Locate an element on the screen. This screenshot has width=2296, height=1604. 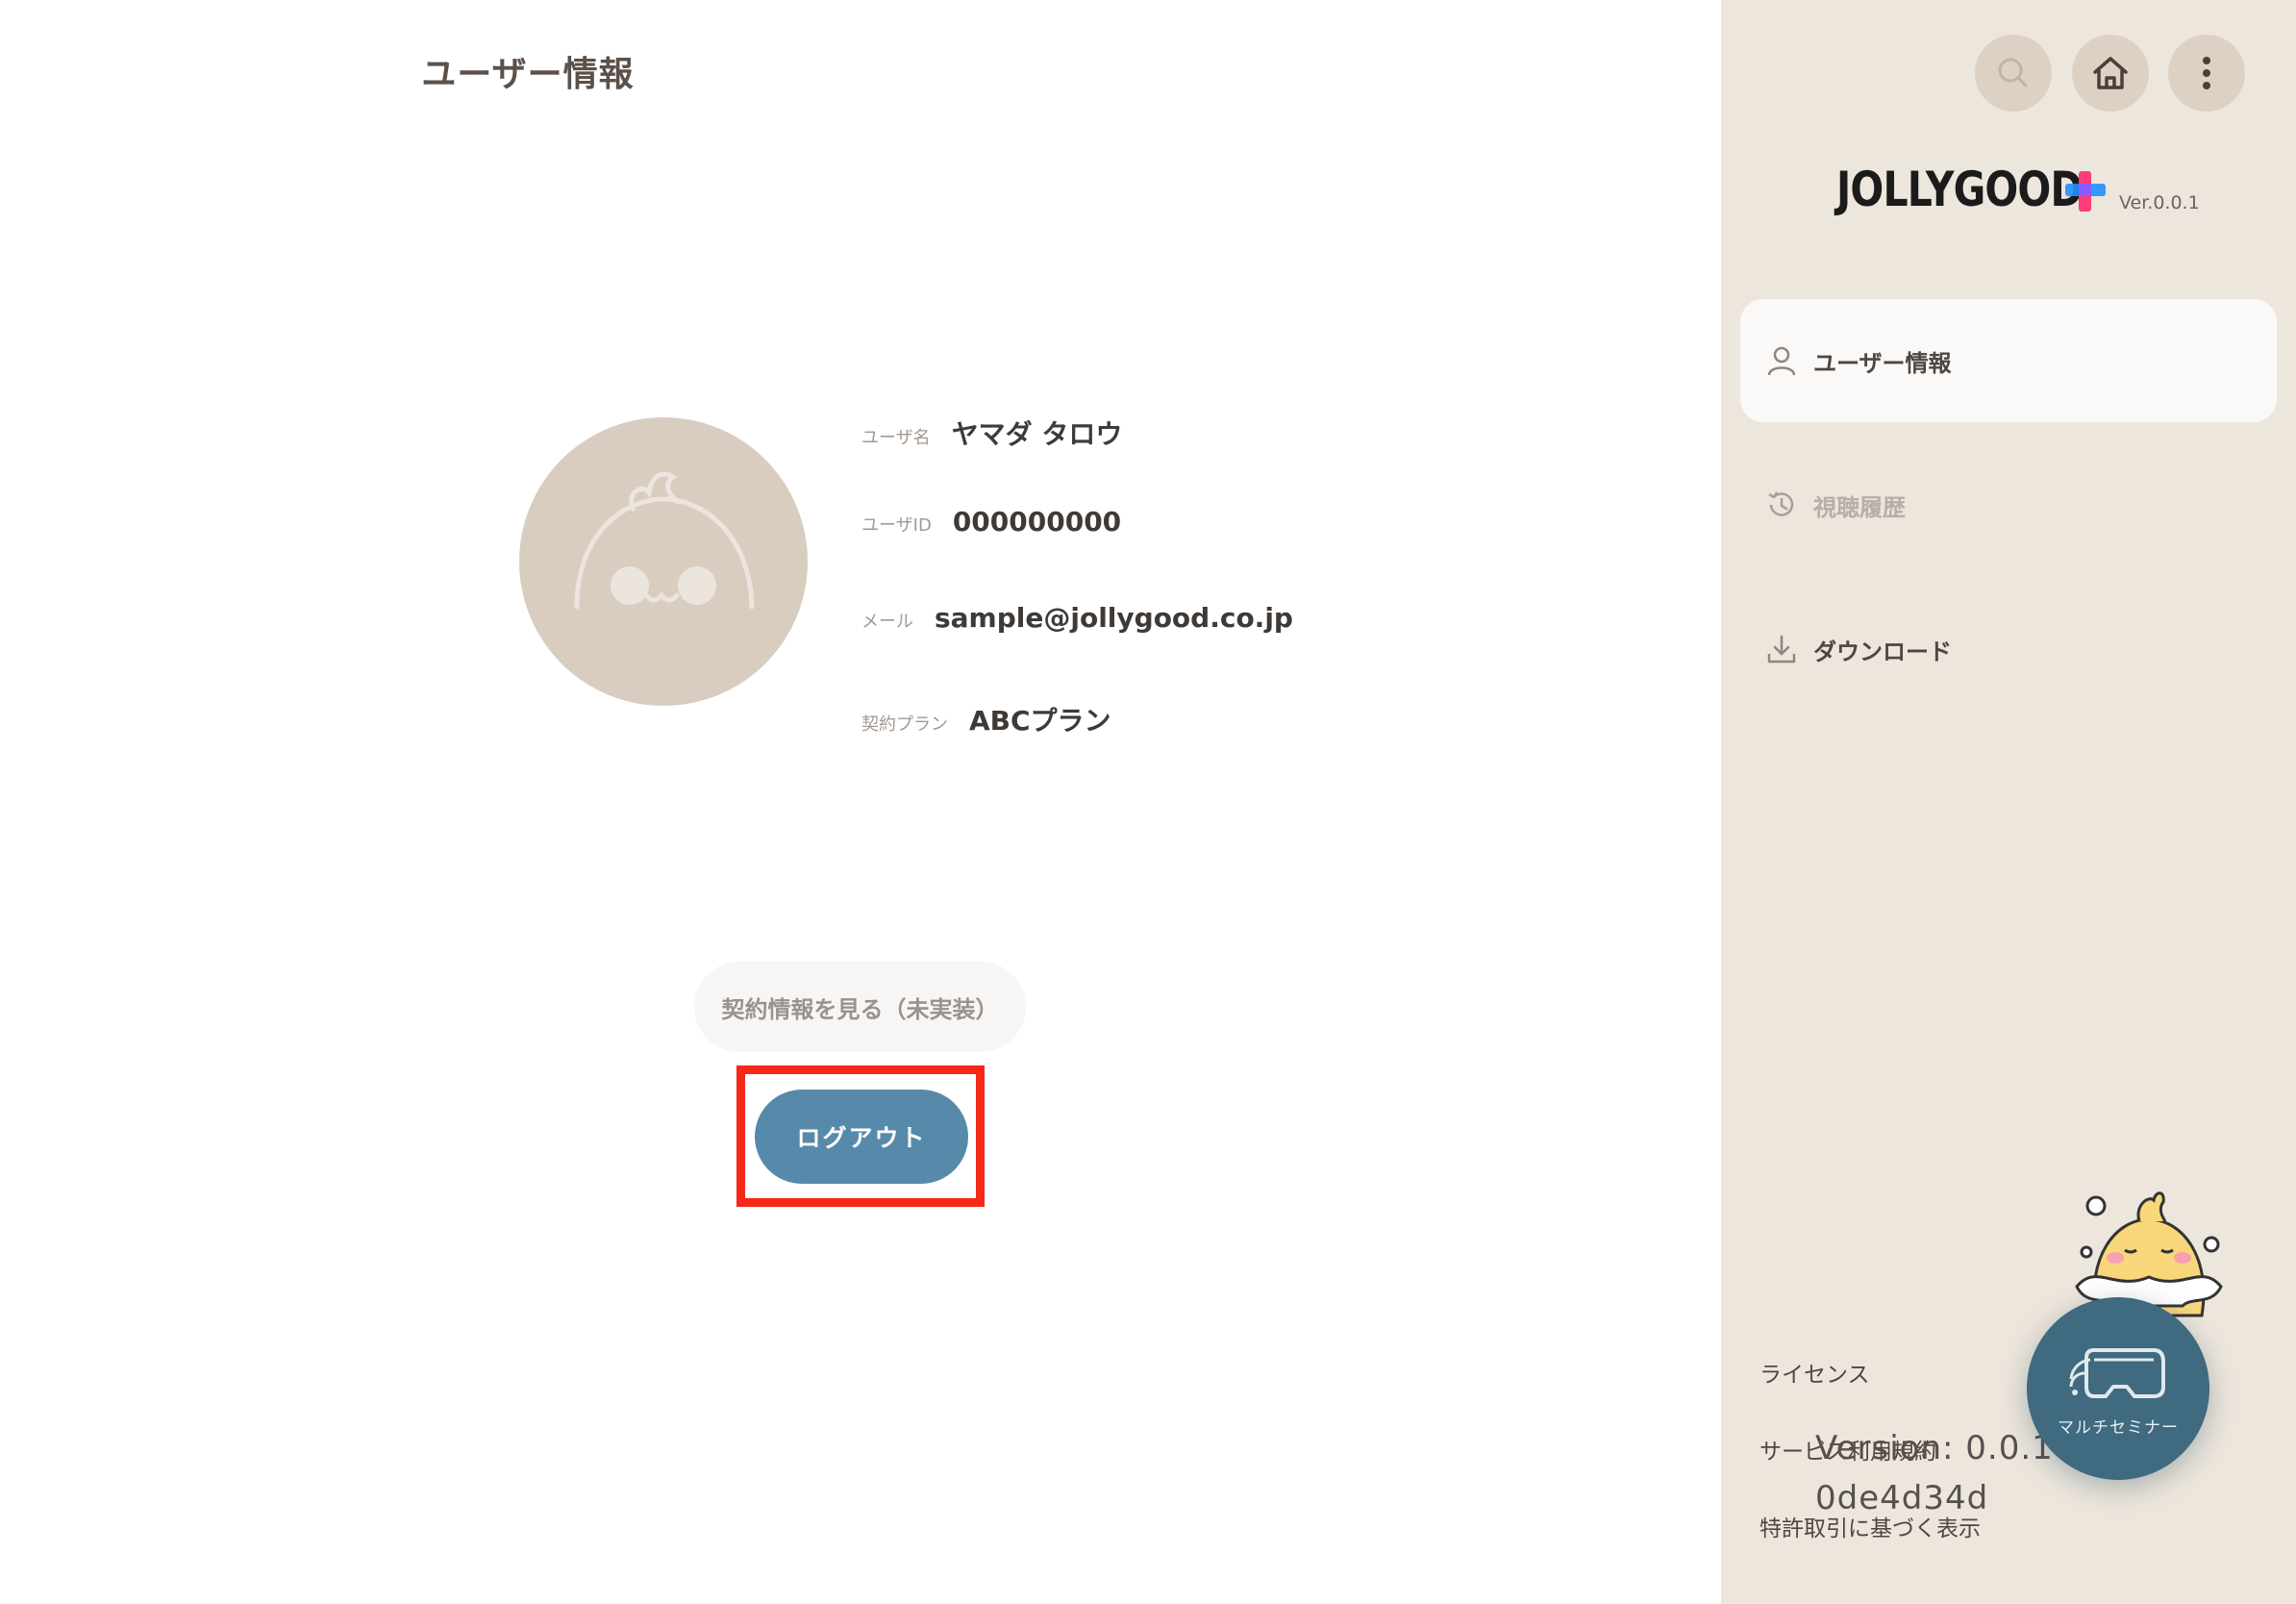
username-row: ユーザ名 ヤマダ タロウ is located at coordinates (991, 433).